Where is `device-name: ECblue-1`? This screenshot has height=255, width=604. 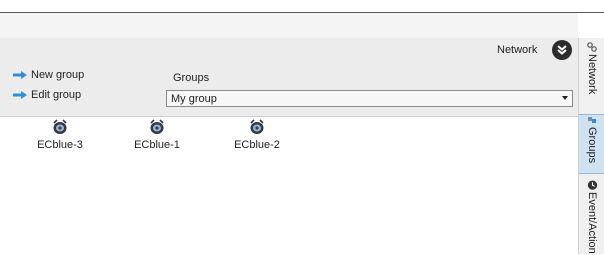
device-name: ECblue-1 is located at coordinates (157, 145).